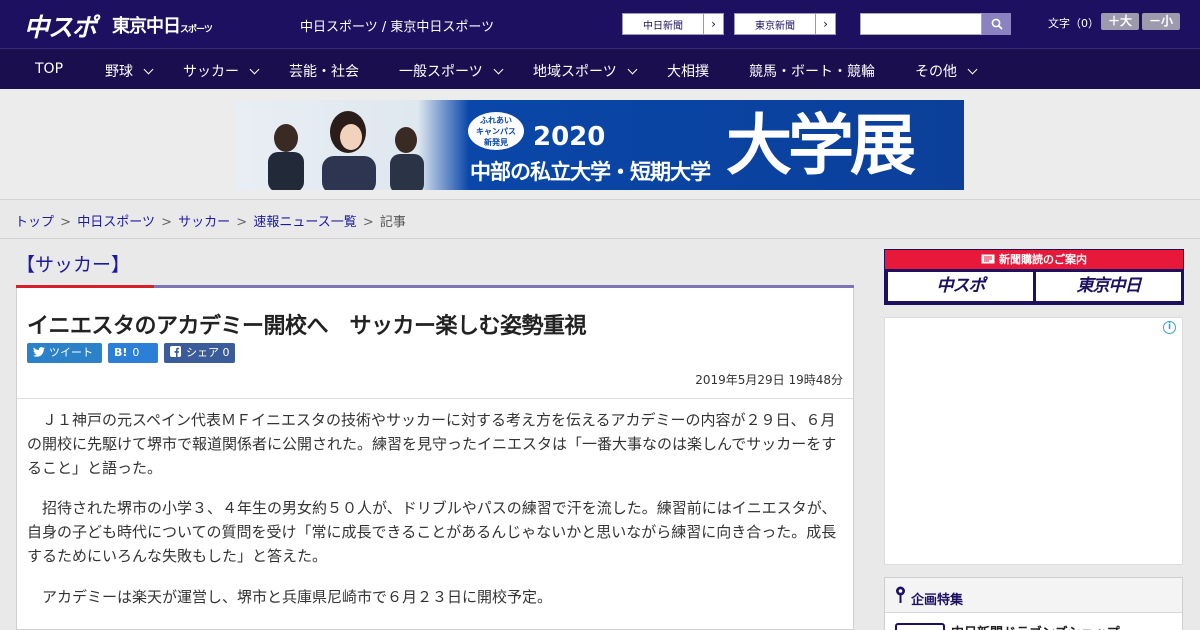 The height and width of the screenshot is (630, 1200). What do you see at coordinates (1043, 259) in the screenshot?
I see `subscription-title-text: 新聞購読のご案内` at bounding box center [1043, 259].